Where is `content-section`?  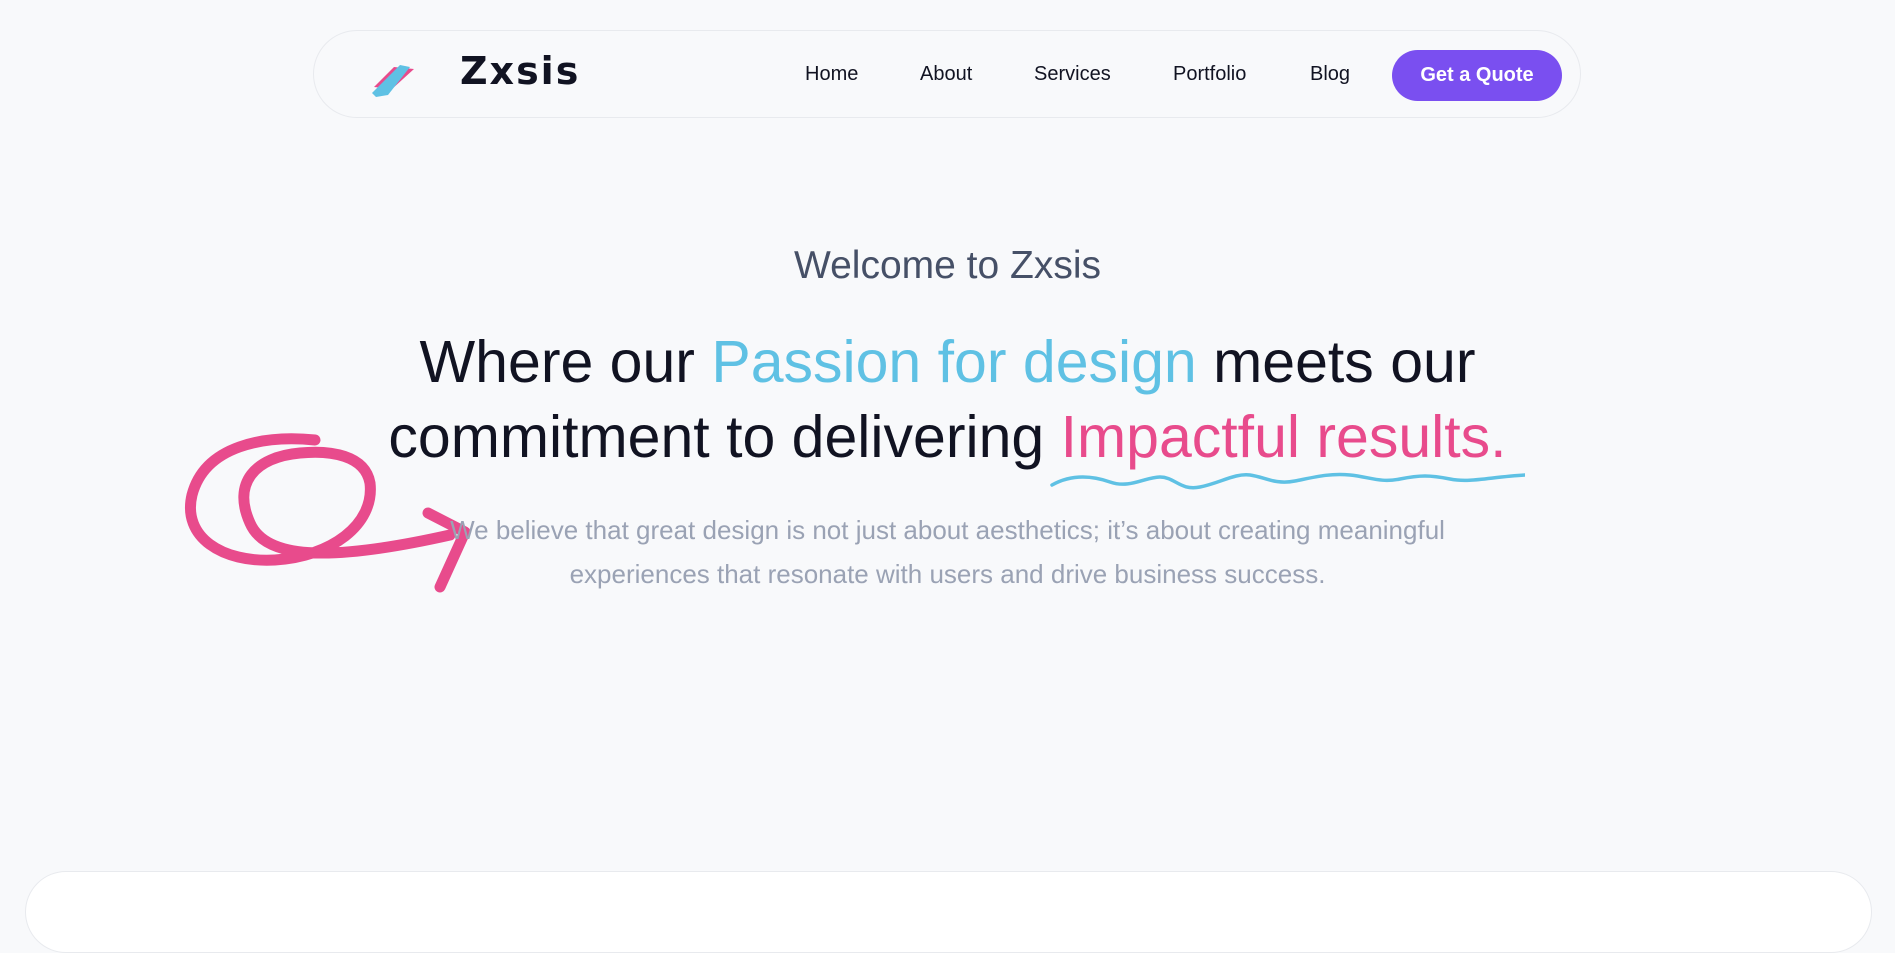 content-section is located at coordinates (948, 912).